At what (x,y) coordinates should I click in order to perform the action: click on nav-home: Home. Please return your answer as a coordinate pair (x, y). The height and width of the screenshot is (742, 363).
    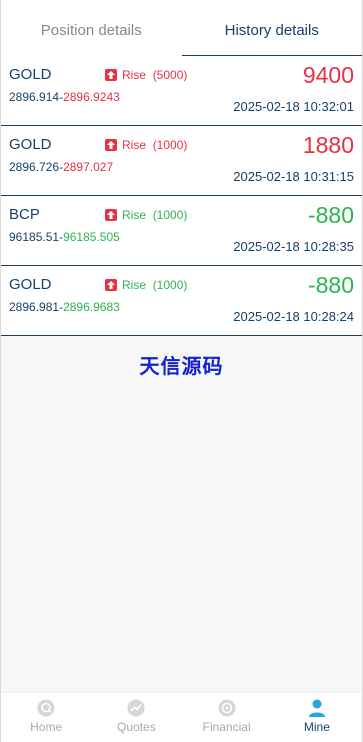
    Looking at the image, I should click on (46, 717).